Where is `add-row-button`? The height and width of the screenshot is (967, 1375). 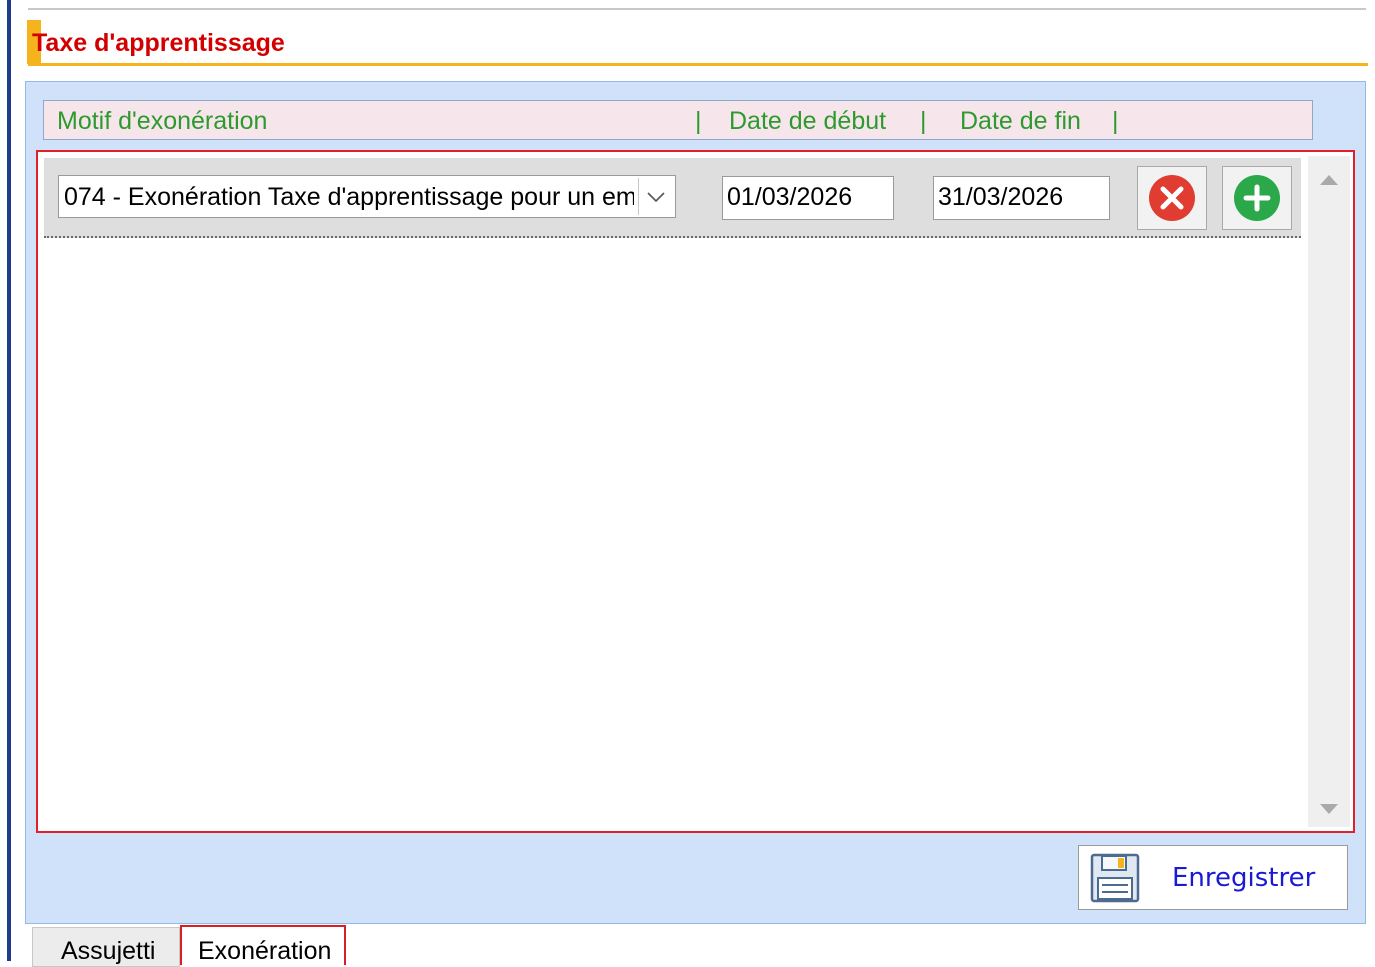 add-row-button is located at coordinates (1257, 198).